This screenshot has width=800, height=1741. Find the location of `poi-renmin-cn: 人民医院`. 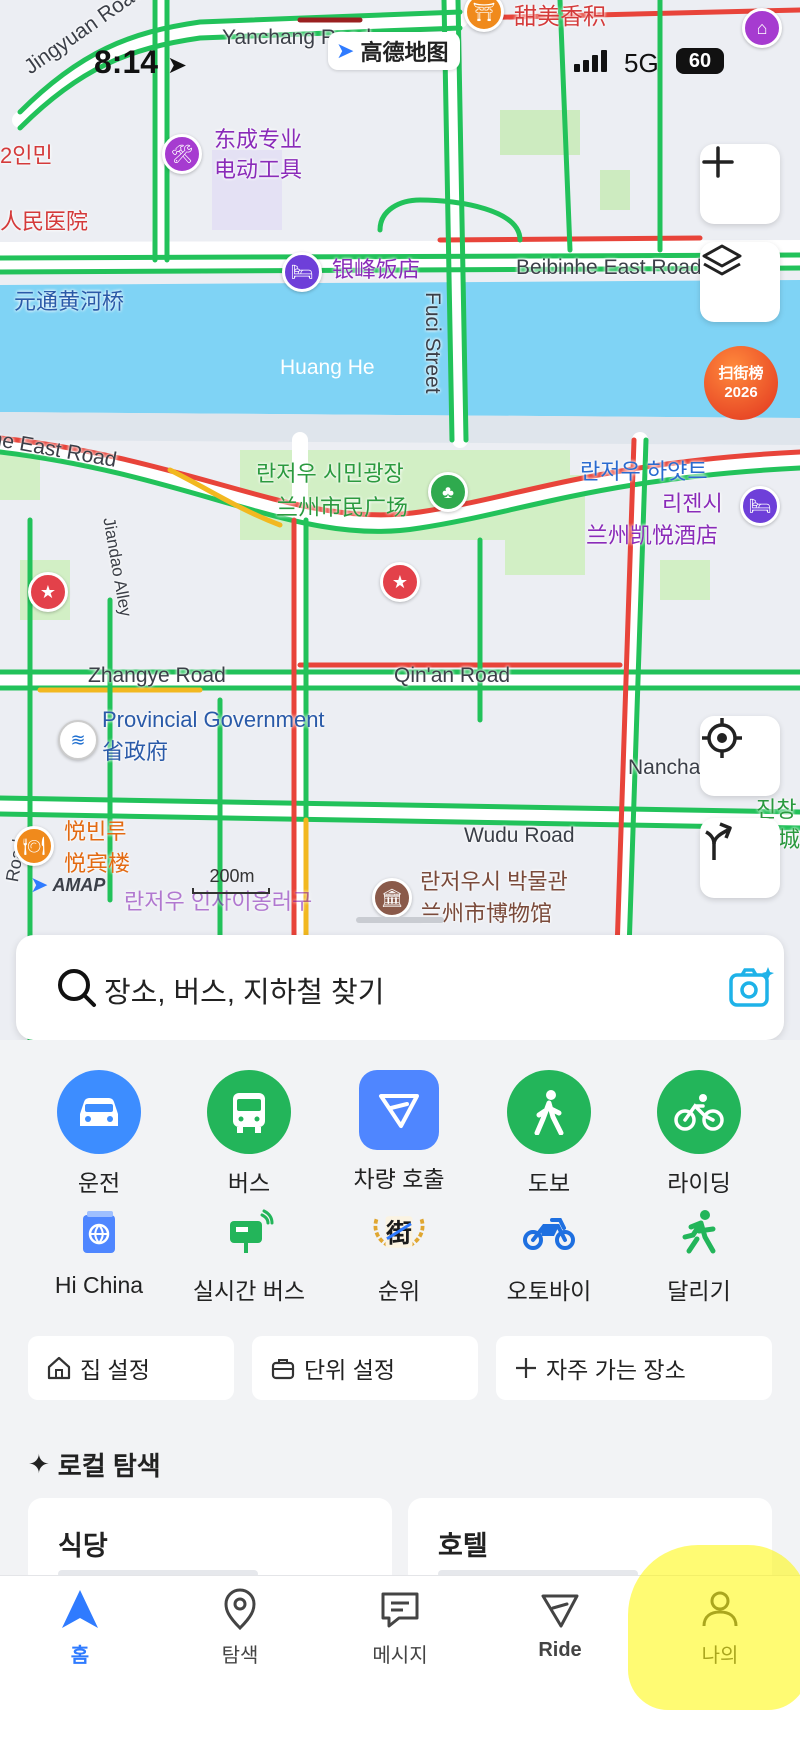

poi-renmin-cn: 人民医院 is located at coordinates (44, 222).